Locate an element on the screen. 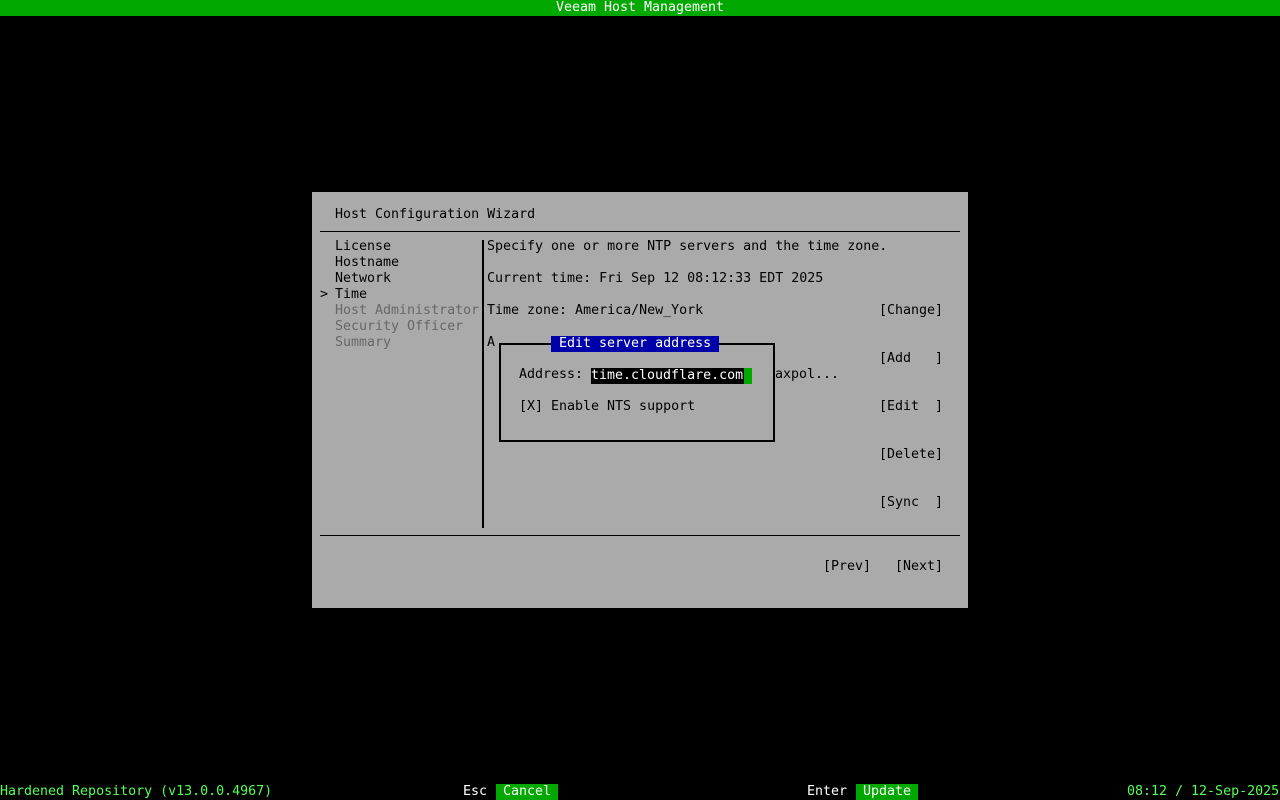 This screenshot has width=1280, height=800. nav-item-hostname: Hostname is located at coordinates (367, 263).